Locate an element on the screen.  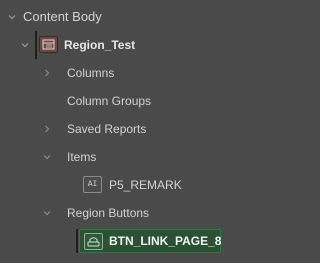
tree-node-label: Column Groups is located at coordinates (109, 101).